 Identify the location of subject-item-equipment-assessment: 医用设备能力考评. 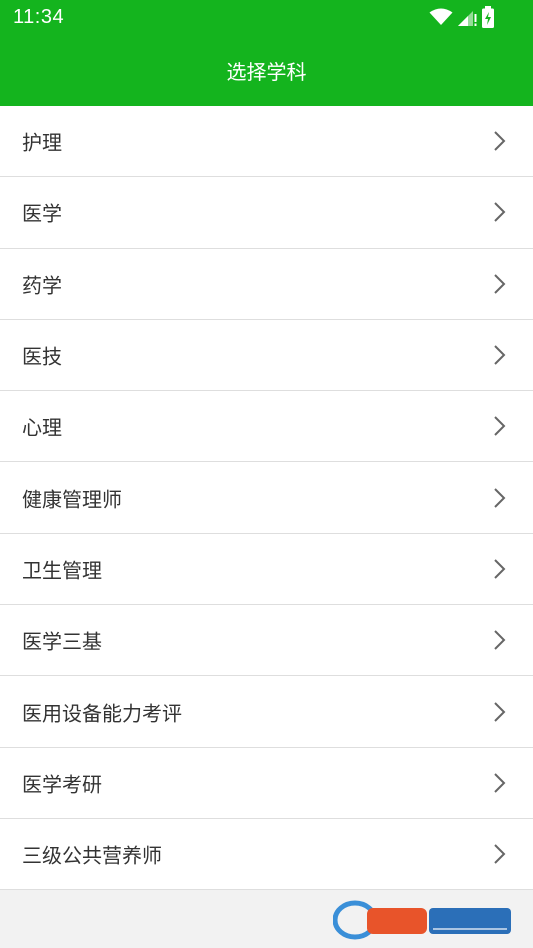
(266, 712).